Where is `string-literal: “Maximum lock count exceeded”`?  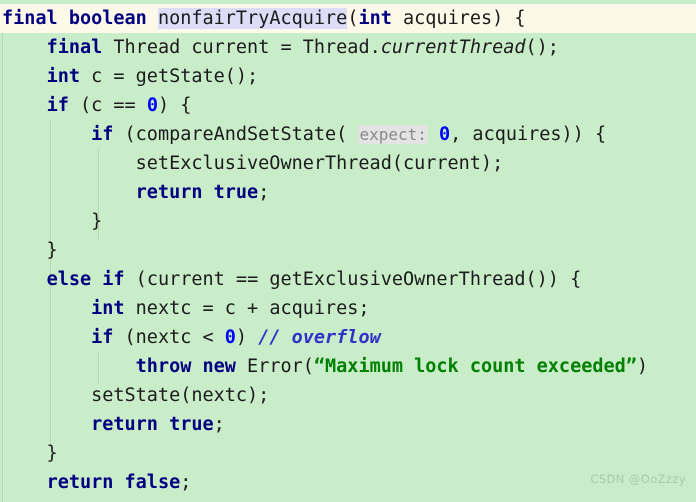 string-literal: “Maximum lock count exceeded” is located at coordinates (475, 366).